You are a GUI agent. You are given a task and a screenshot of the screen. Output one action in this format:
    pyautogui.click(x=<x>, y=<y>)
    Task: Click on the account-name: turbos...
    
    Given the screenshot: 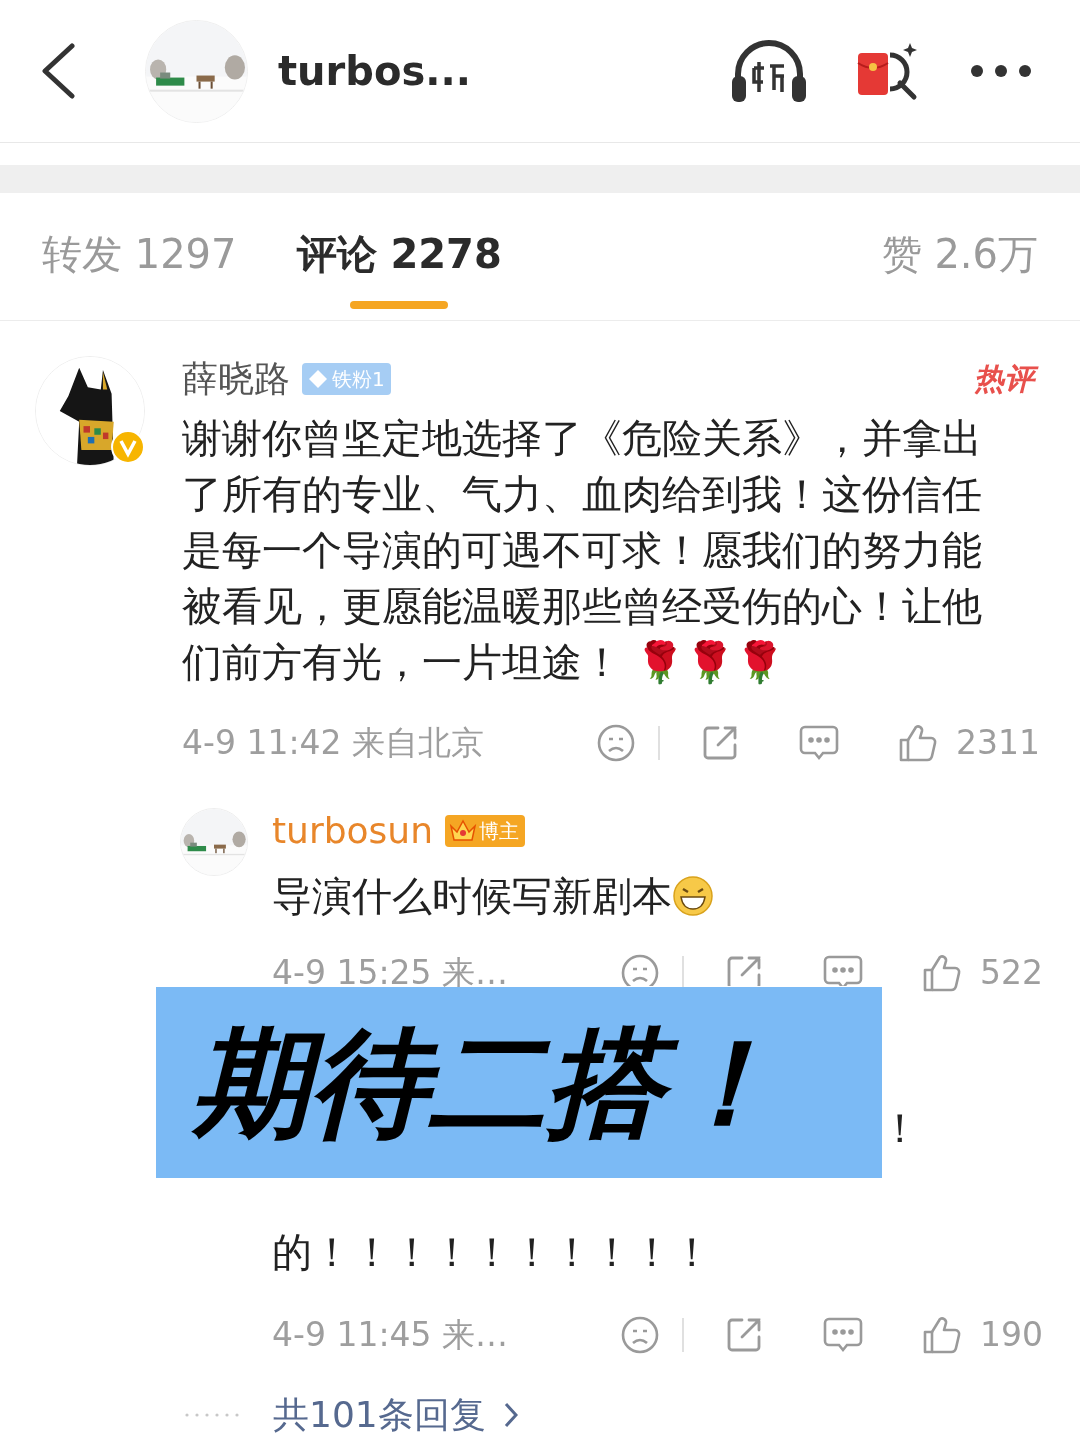 What is the action you would take?
    pyautogui.click(x=375, y=71)
    